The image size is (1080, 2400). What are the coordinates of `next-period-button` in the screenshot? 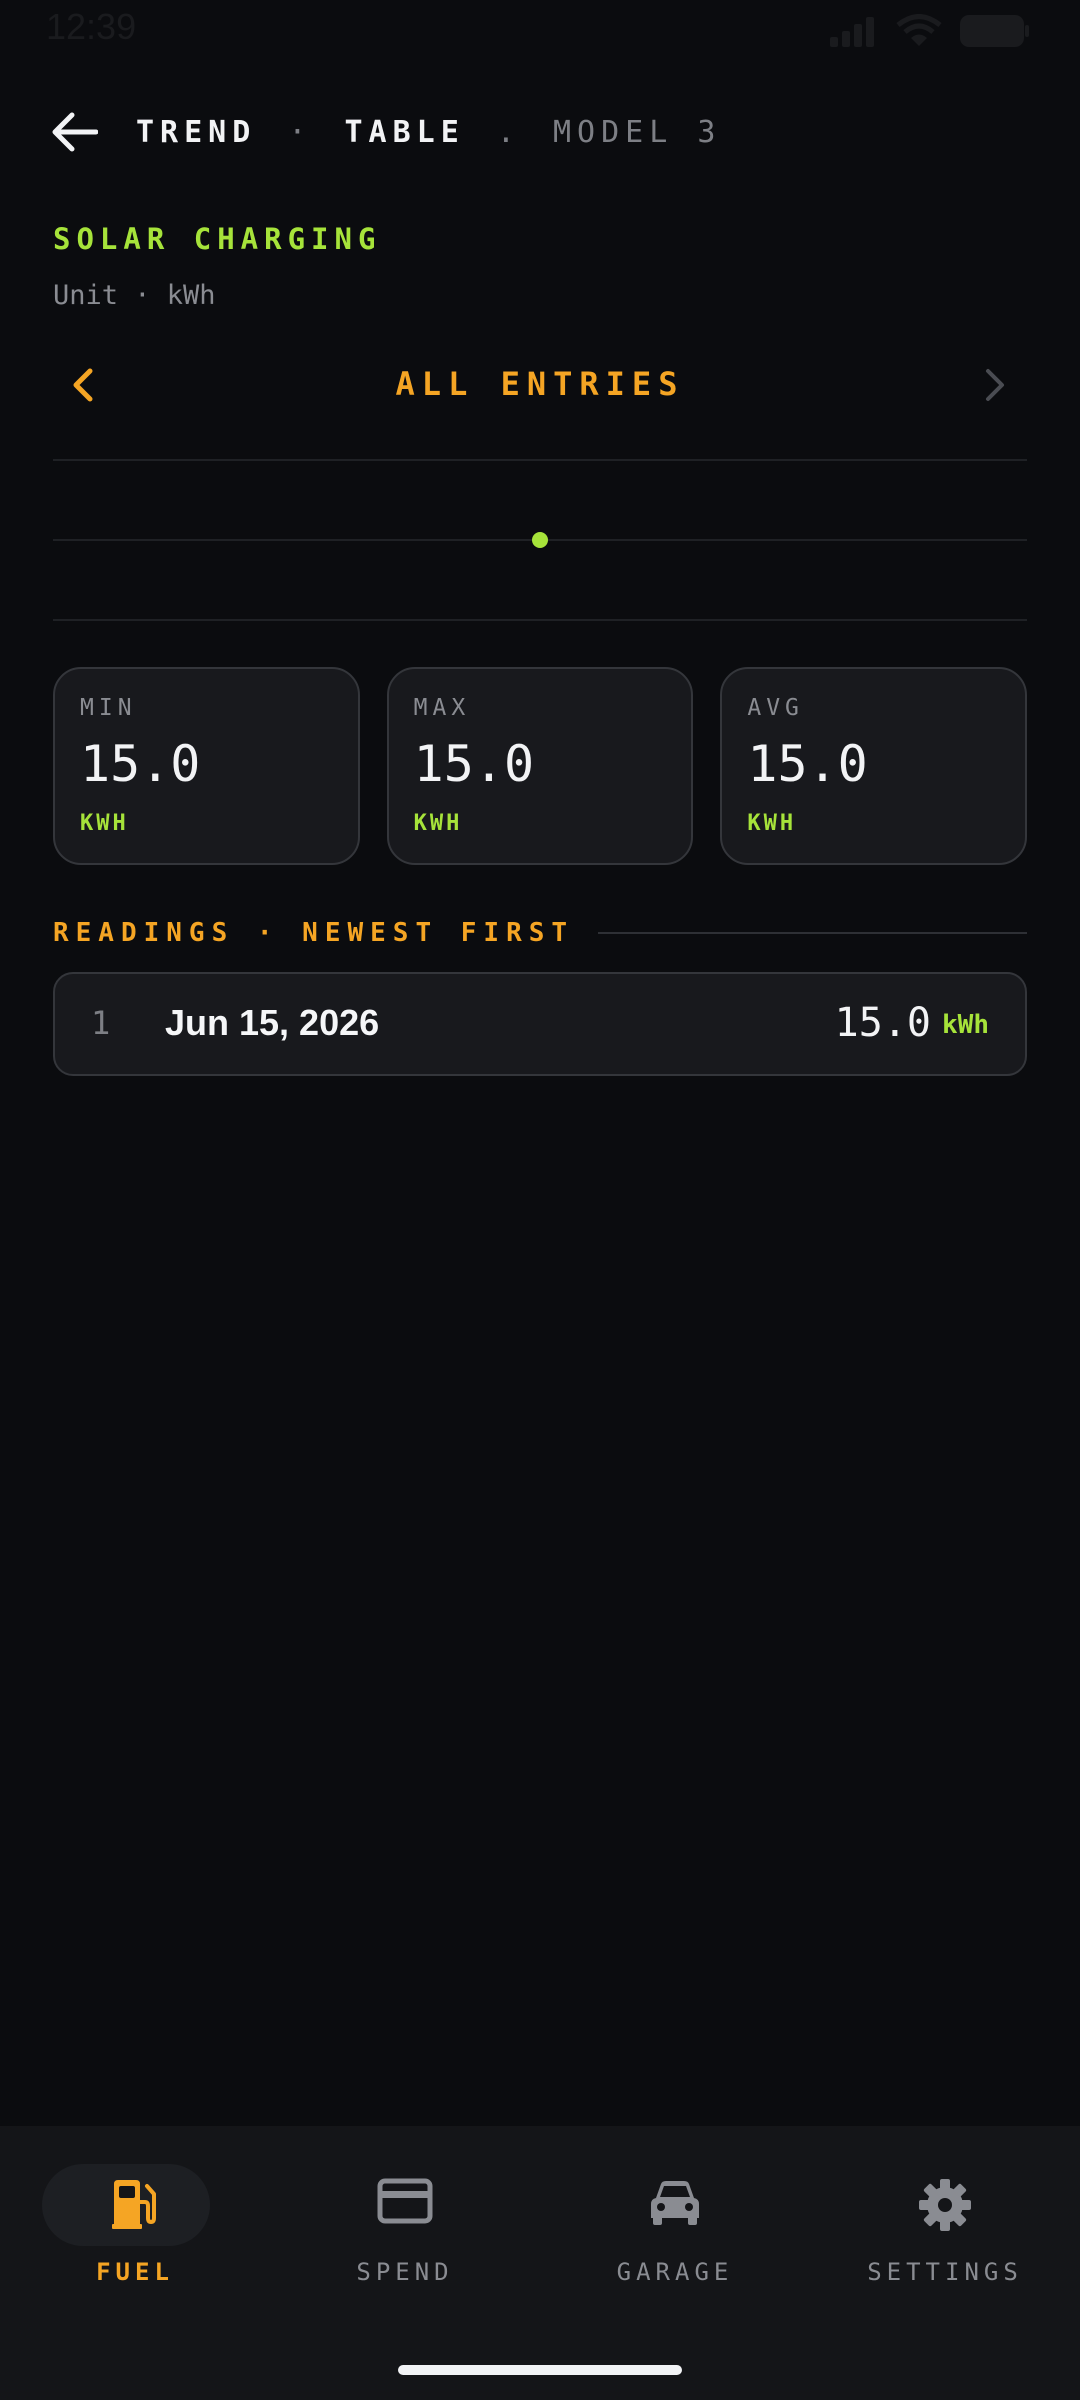 It's located at (995, 385).